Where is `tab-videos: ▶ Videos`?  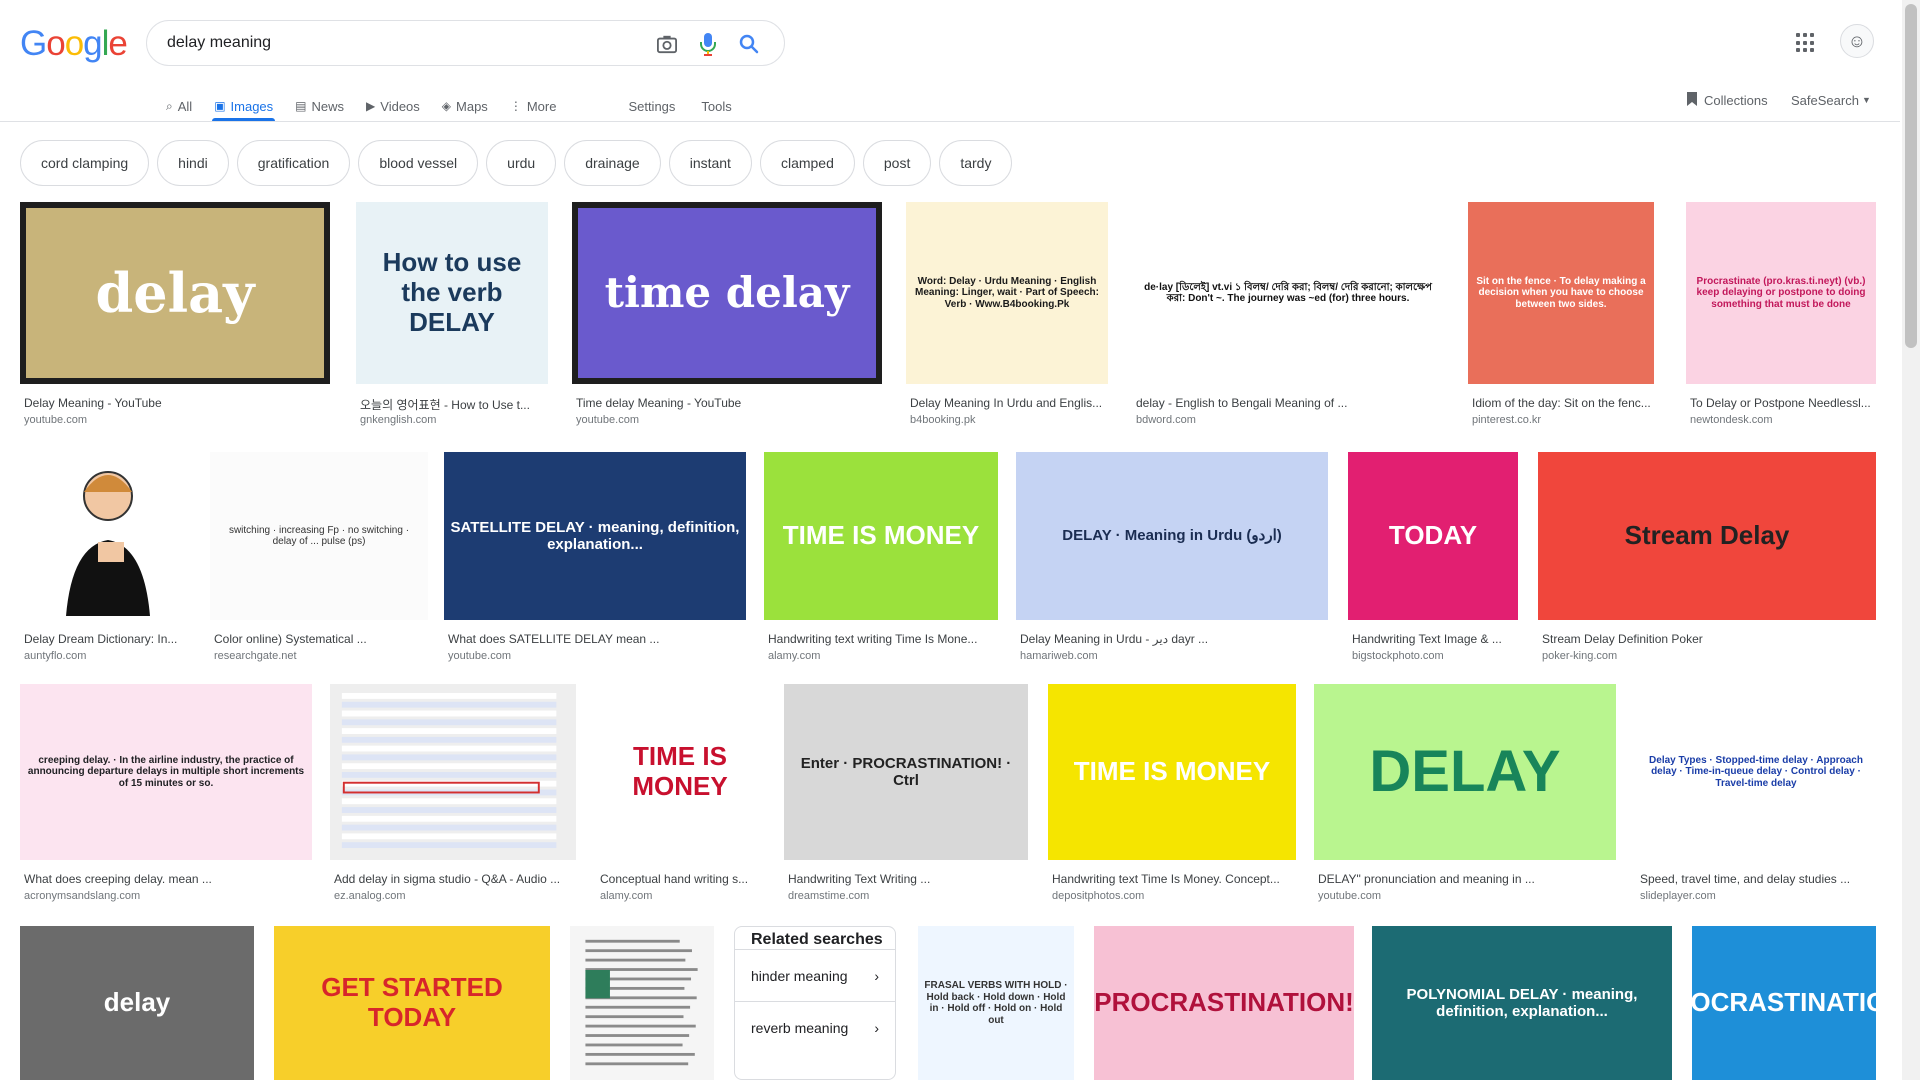
tab-videos: ▶ Videos is located at coordinates (393, 106).